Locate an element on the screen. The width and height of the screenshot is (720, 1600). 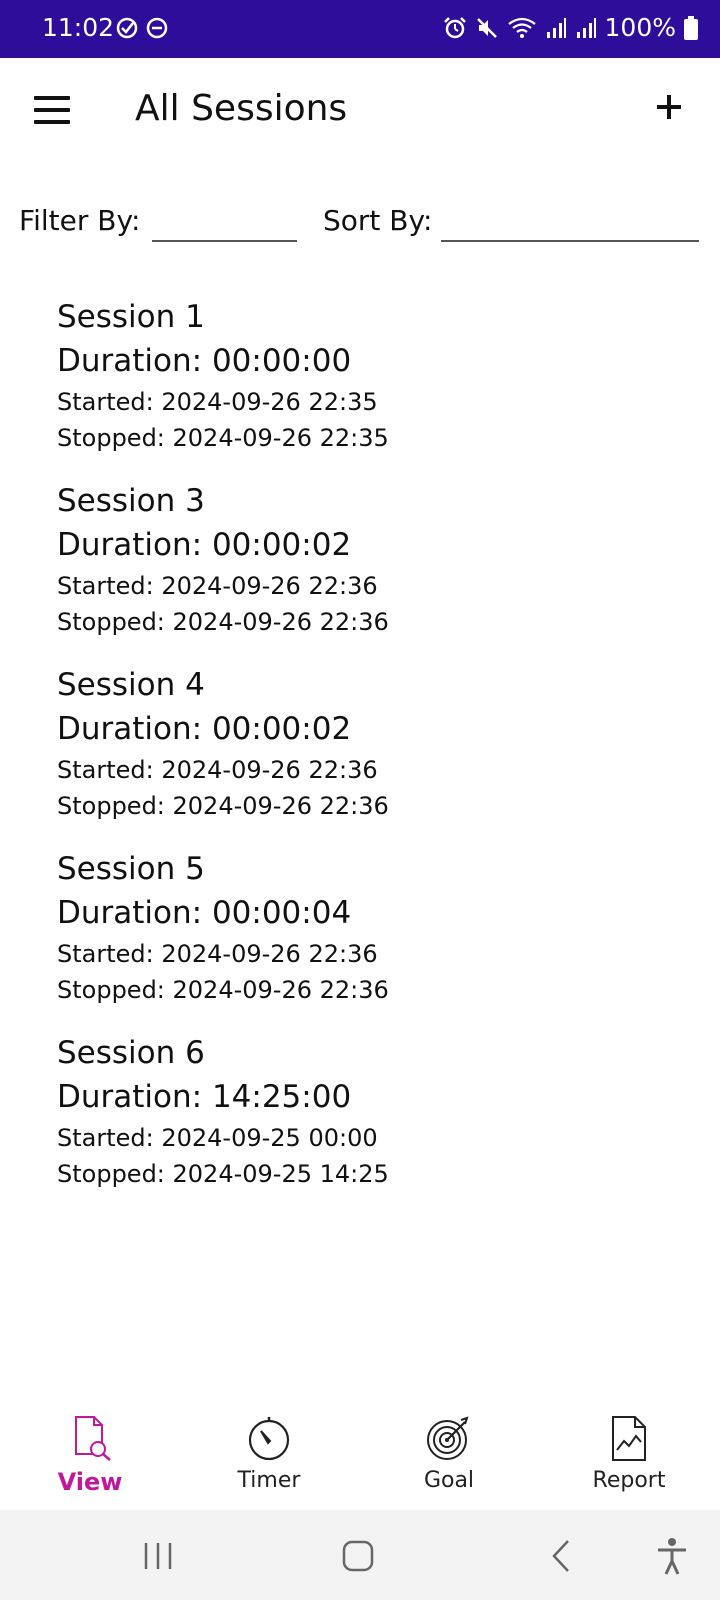
do-not-disturb-icon is located at coordinates (157, 28).